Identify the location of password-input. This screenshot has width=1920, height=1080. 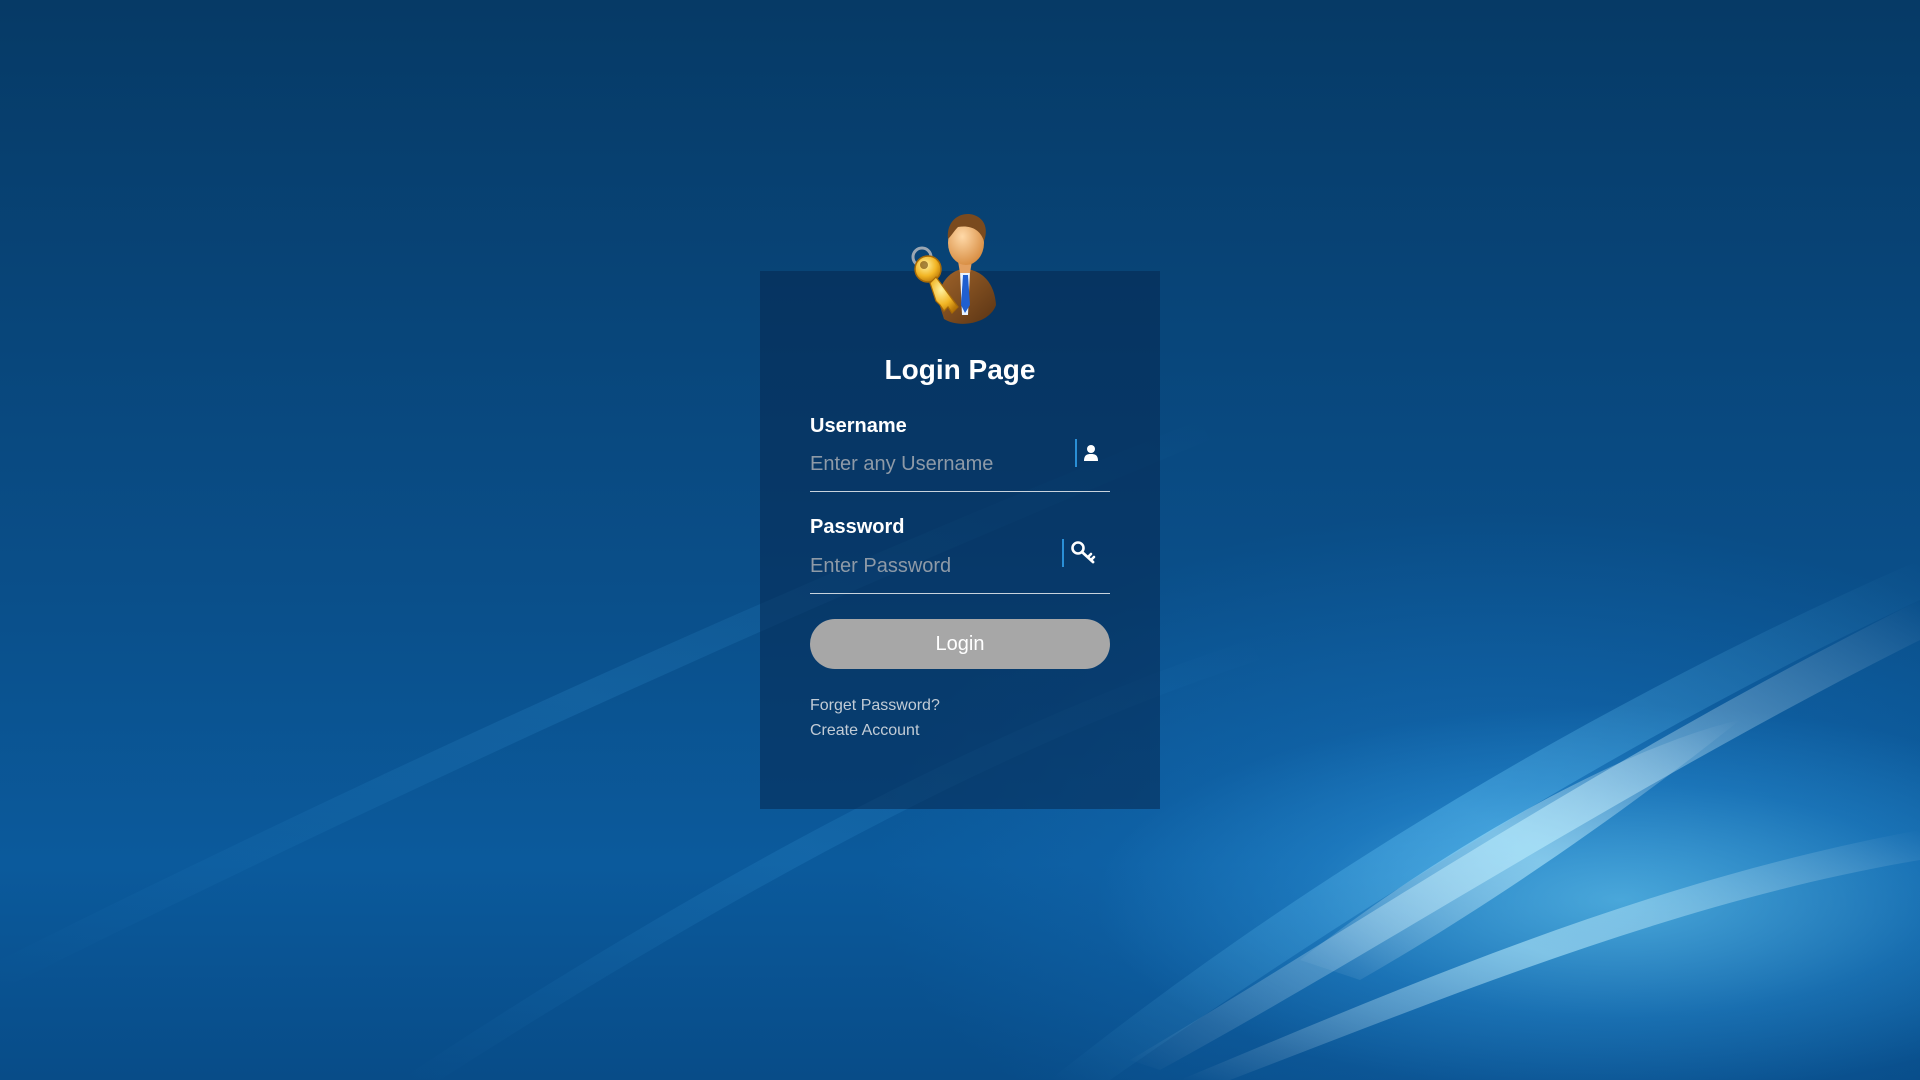
(935, 566).